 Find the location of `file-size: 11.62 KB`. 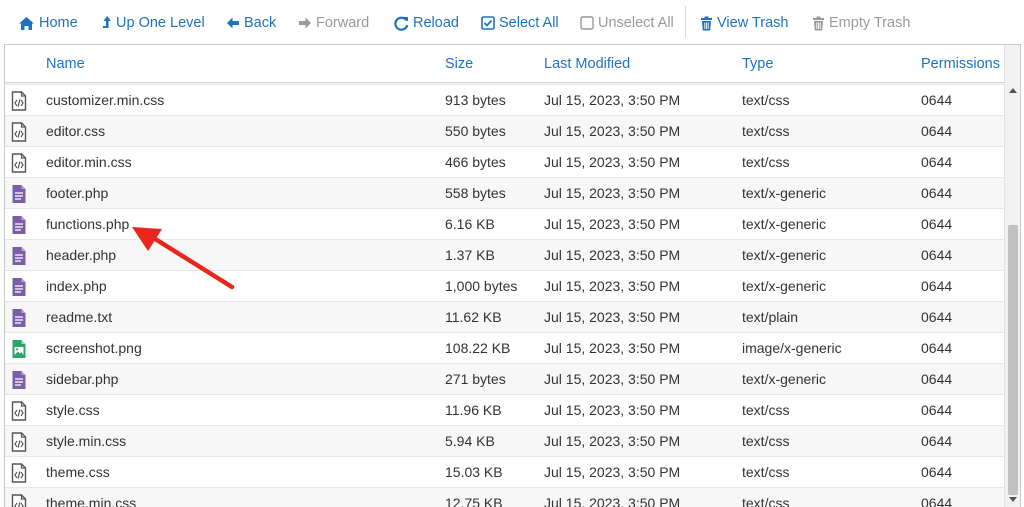

file-size: 11.62 KB is located at coordinates (473, 317).